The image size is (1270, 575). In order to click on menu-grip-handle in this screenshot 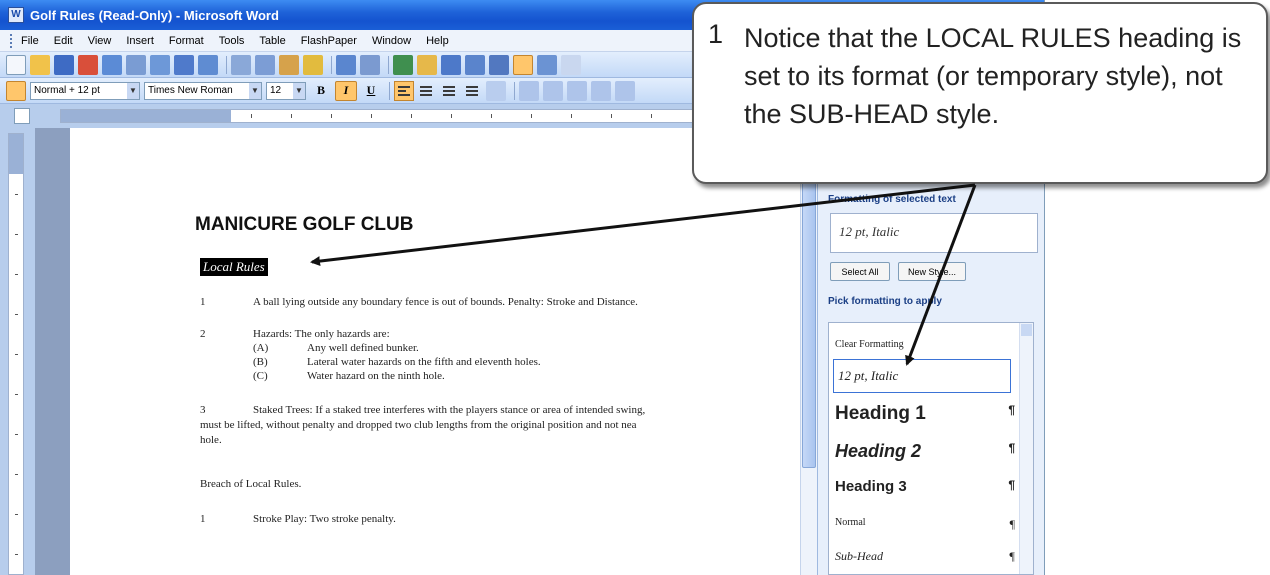, I will do `click(11, 40)`.